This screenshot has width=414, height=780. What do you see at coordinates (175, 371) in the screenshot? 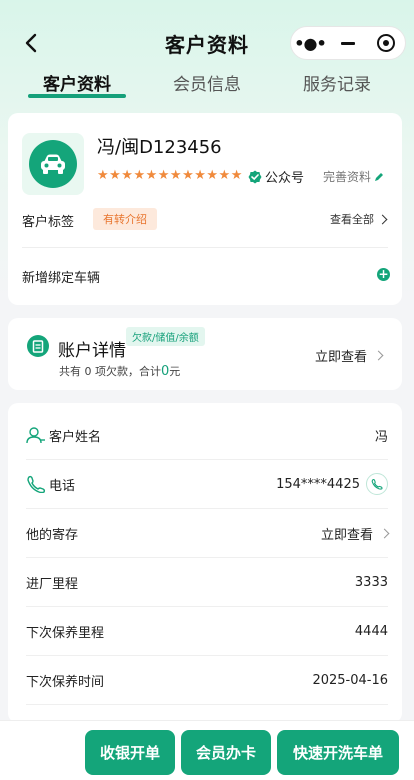
I see `account-unit: 元` at bounding box center [175, 371].